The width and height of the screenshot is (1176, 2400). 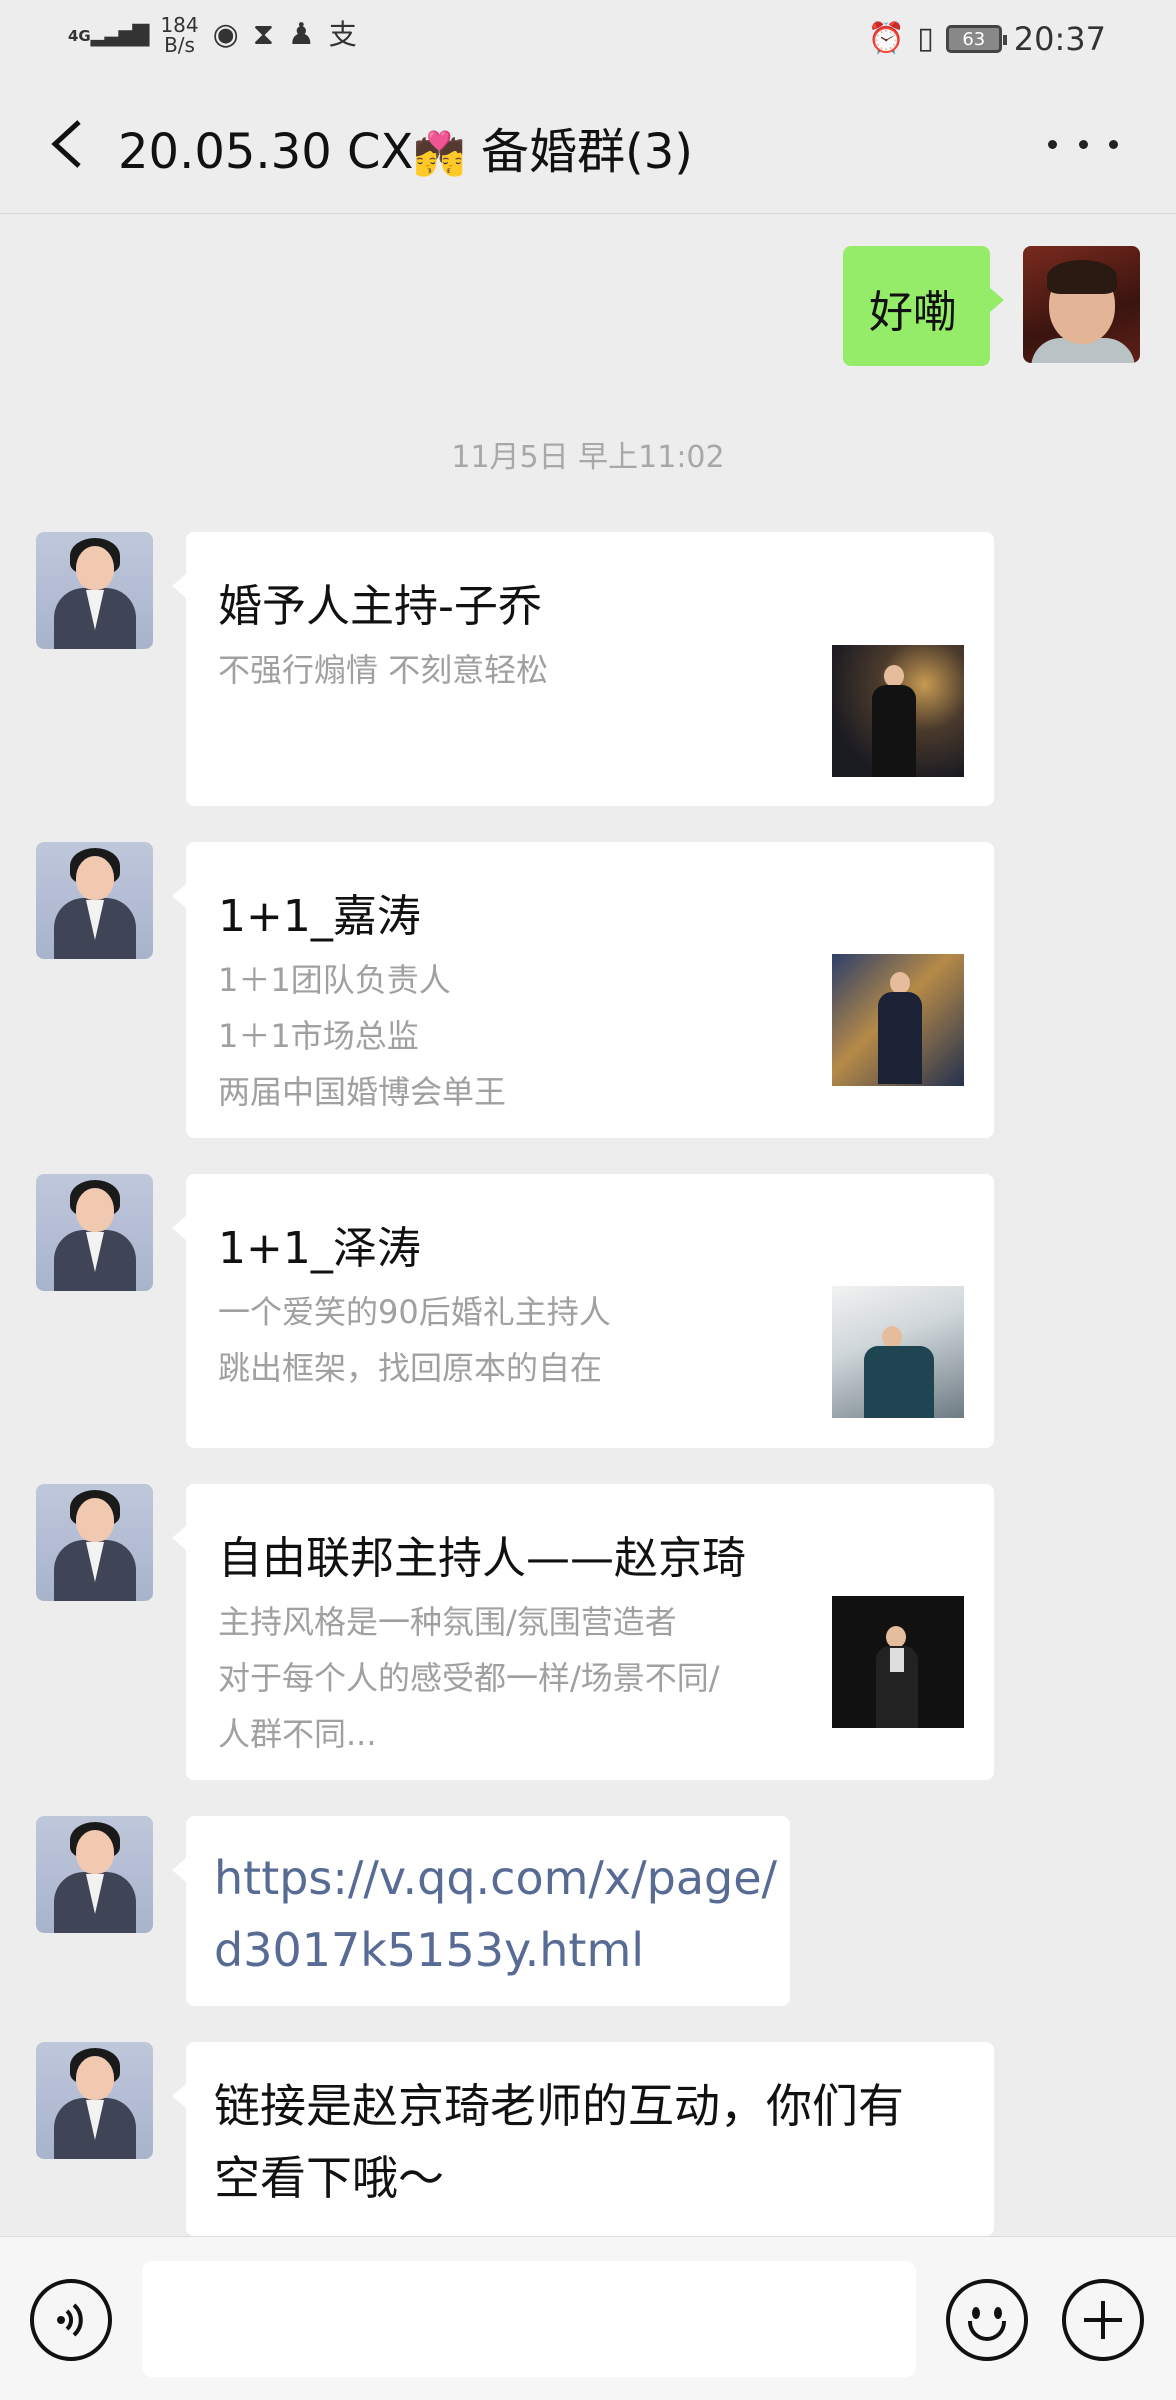 I want to click on status-bar: 4G▂▃▅▇ 184 B/s ◉ ⧗ ♟ 支 ⏰ ▯ 63 20:37, so click(x=588, y=36).